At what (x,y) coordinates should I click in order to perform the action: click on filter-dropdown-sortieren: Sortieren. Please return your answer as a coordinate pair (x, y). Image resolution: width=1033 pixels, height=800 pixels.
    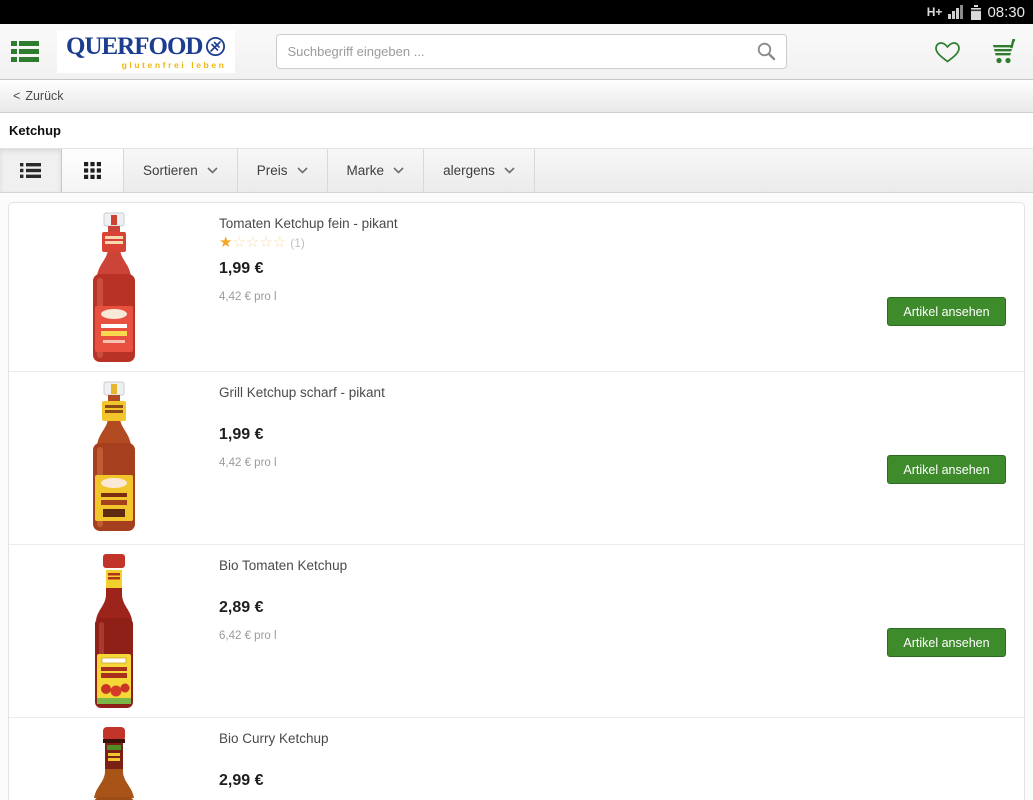
    Looking at the image, I should click on (181, 170).